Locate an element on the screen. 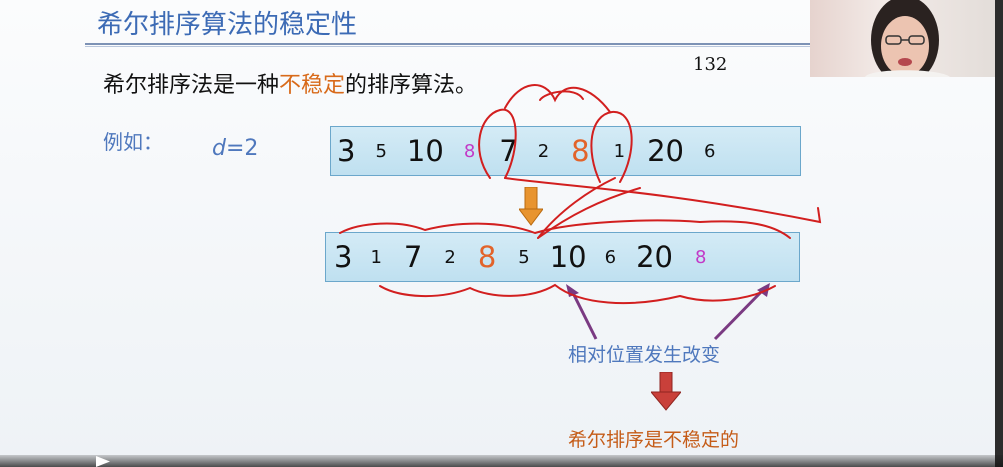 Image resolution: width=1003 pixels, height=467 pixels. pen-top-arcs is located at coordinates (565, 229).